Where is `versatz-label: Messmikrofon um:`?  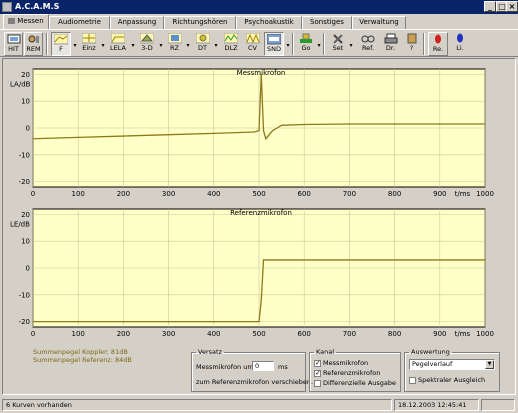 versatz-label: Messmikrofon um: is located at coordinates (226, 367).